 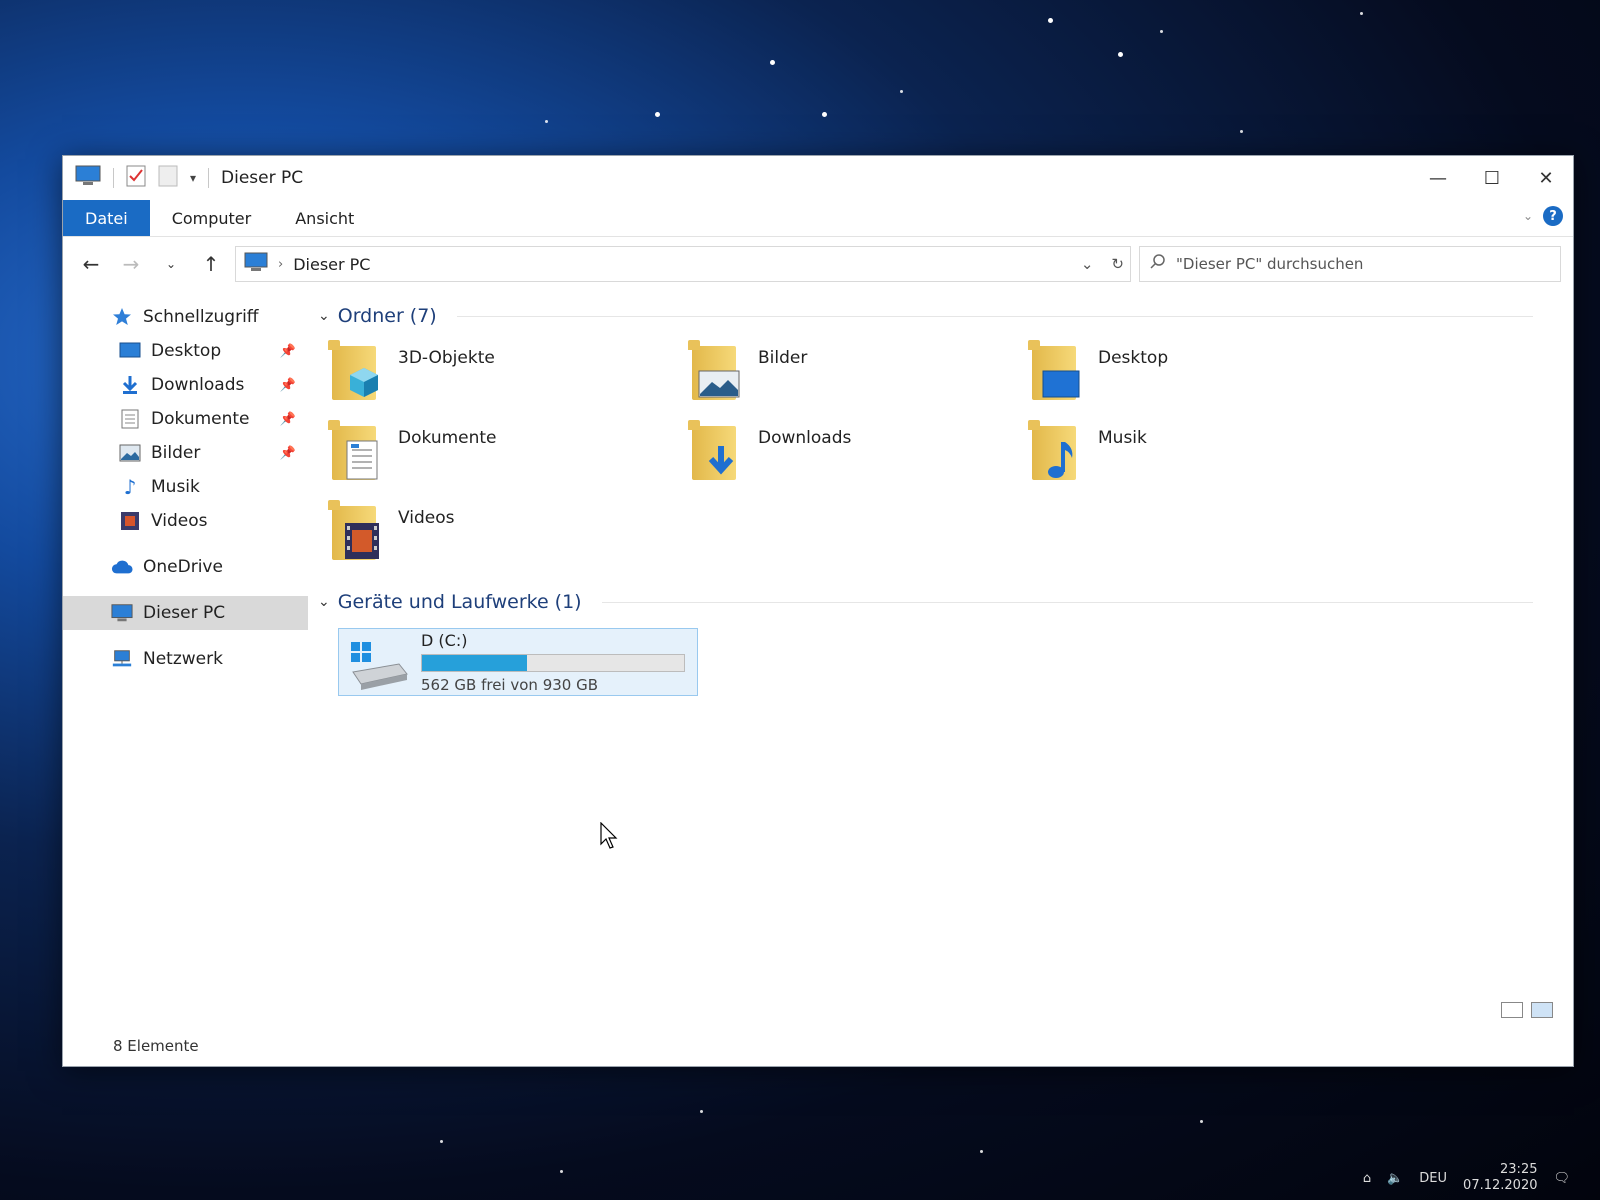 What do you see at coordinates (358, 372) in the screenshot?
I see `3d-objects-icon` at bounding box center [358, 372].